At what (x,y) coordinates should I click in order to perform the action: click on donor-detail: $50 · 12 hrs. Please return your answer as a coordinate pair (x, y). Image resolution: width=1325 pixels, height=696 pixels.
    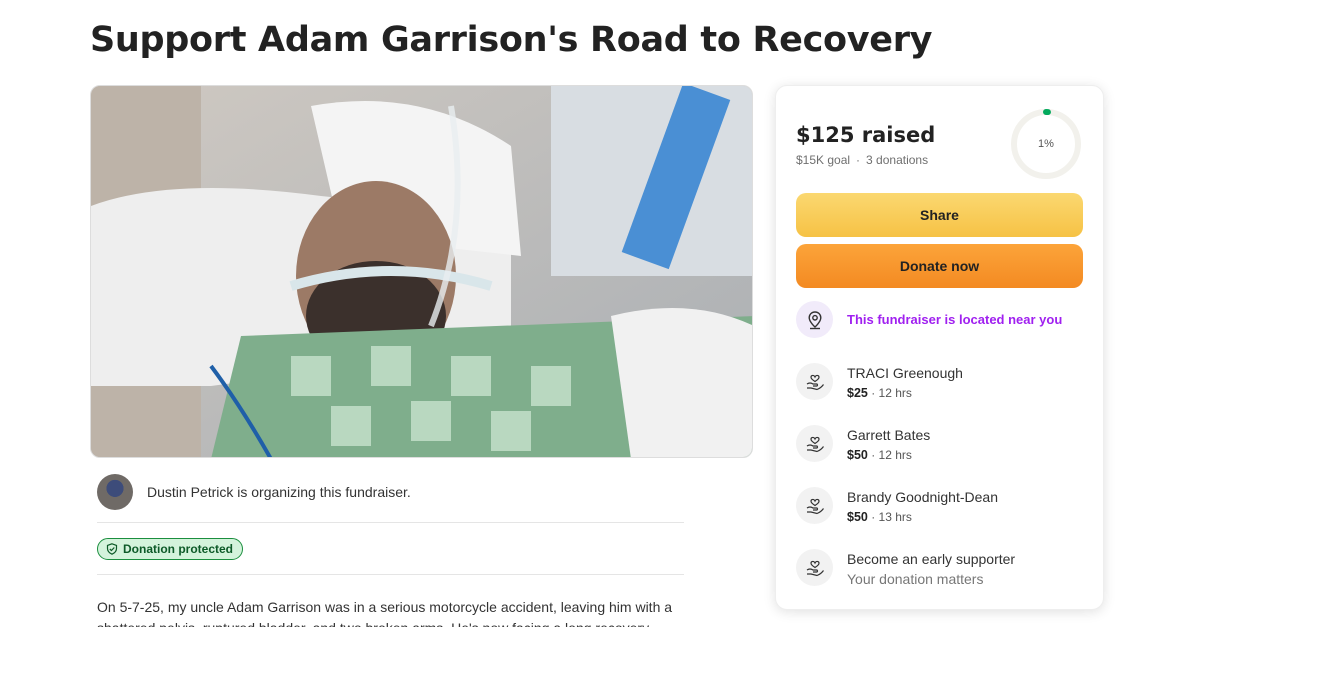
    Looking at the image, I should click on (879, 455).